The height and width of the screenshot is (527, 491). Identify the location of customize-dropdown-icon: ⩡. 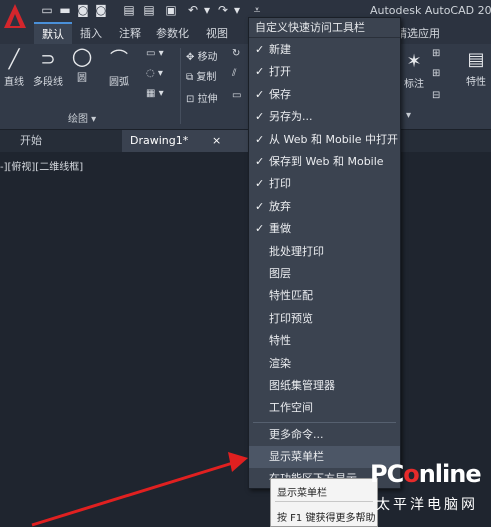
(257, 10).